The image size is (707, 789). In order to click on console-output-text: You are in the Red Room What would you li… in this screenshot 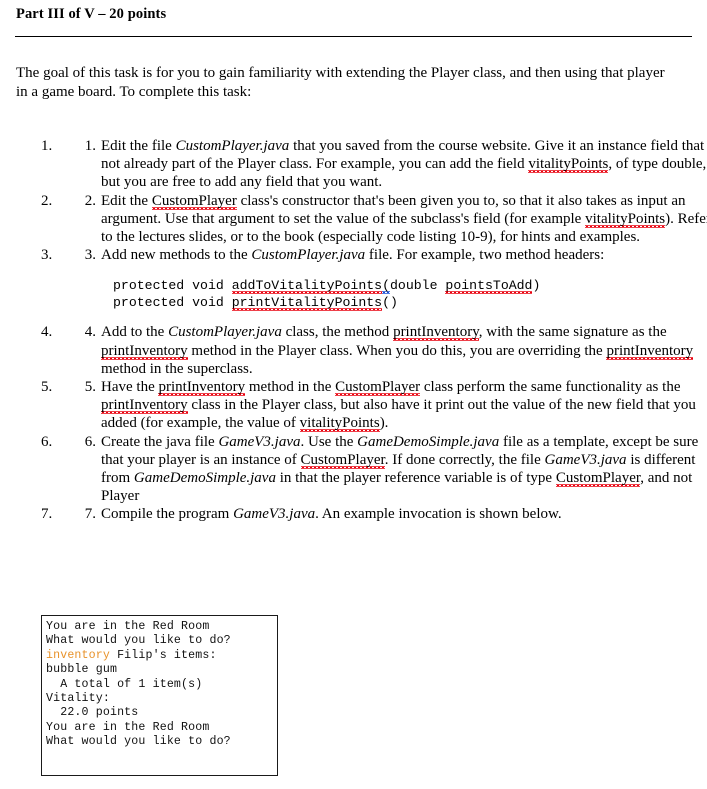, I will do `click(159, 683)`.